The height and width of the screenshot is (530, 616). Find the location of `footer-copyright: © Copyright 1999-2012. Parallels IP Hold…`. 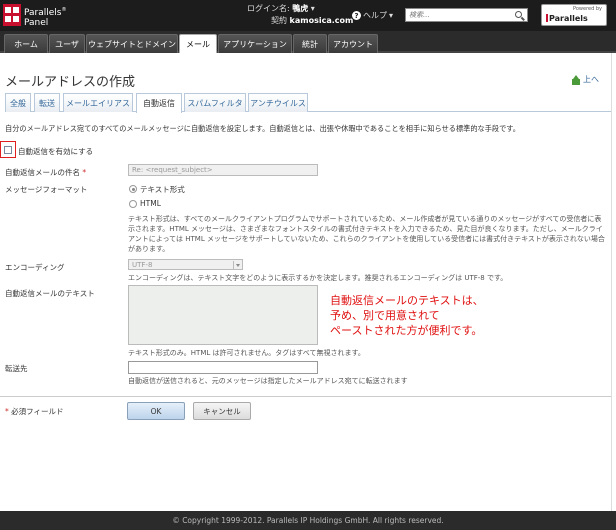

footer-copyright: © Copyright 1999-2012. Parallels IP Hold… is located at coordinates (308, 520).